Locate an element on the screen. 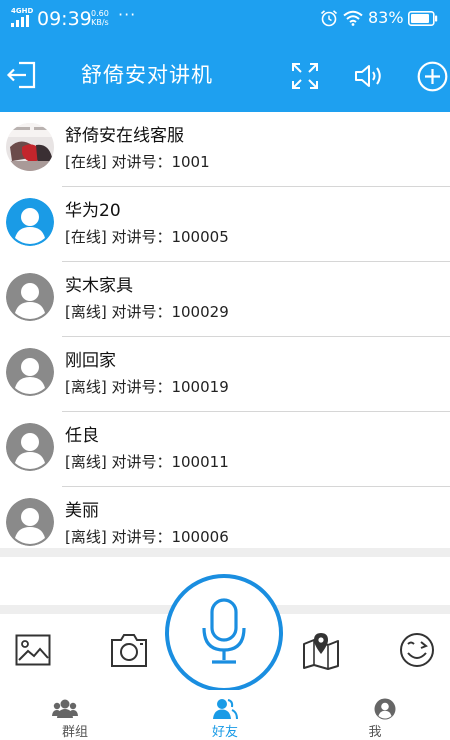 The height and width of the screenshot is (740, 450). tab-label: 我 is located at coordinates (375, 732).